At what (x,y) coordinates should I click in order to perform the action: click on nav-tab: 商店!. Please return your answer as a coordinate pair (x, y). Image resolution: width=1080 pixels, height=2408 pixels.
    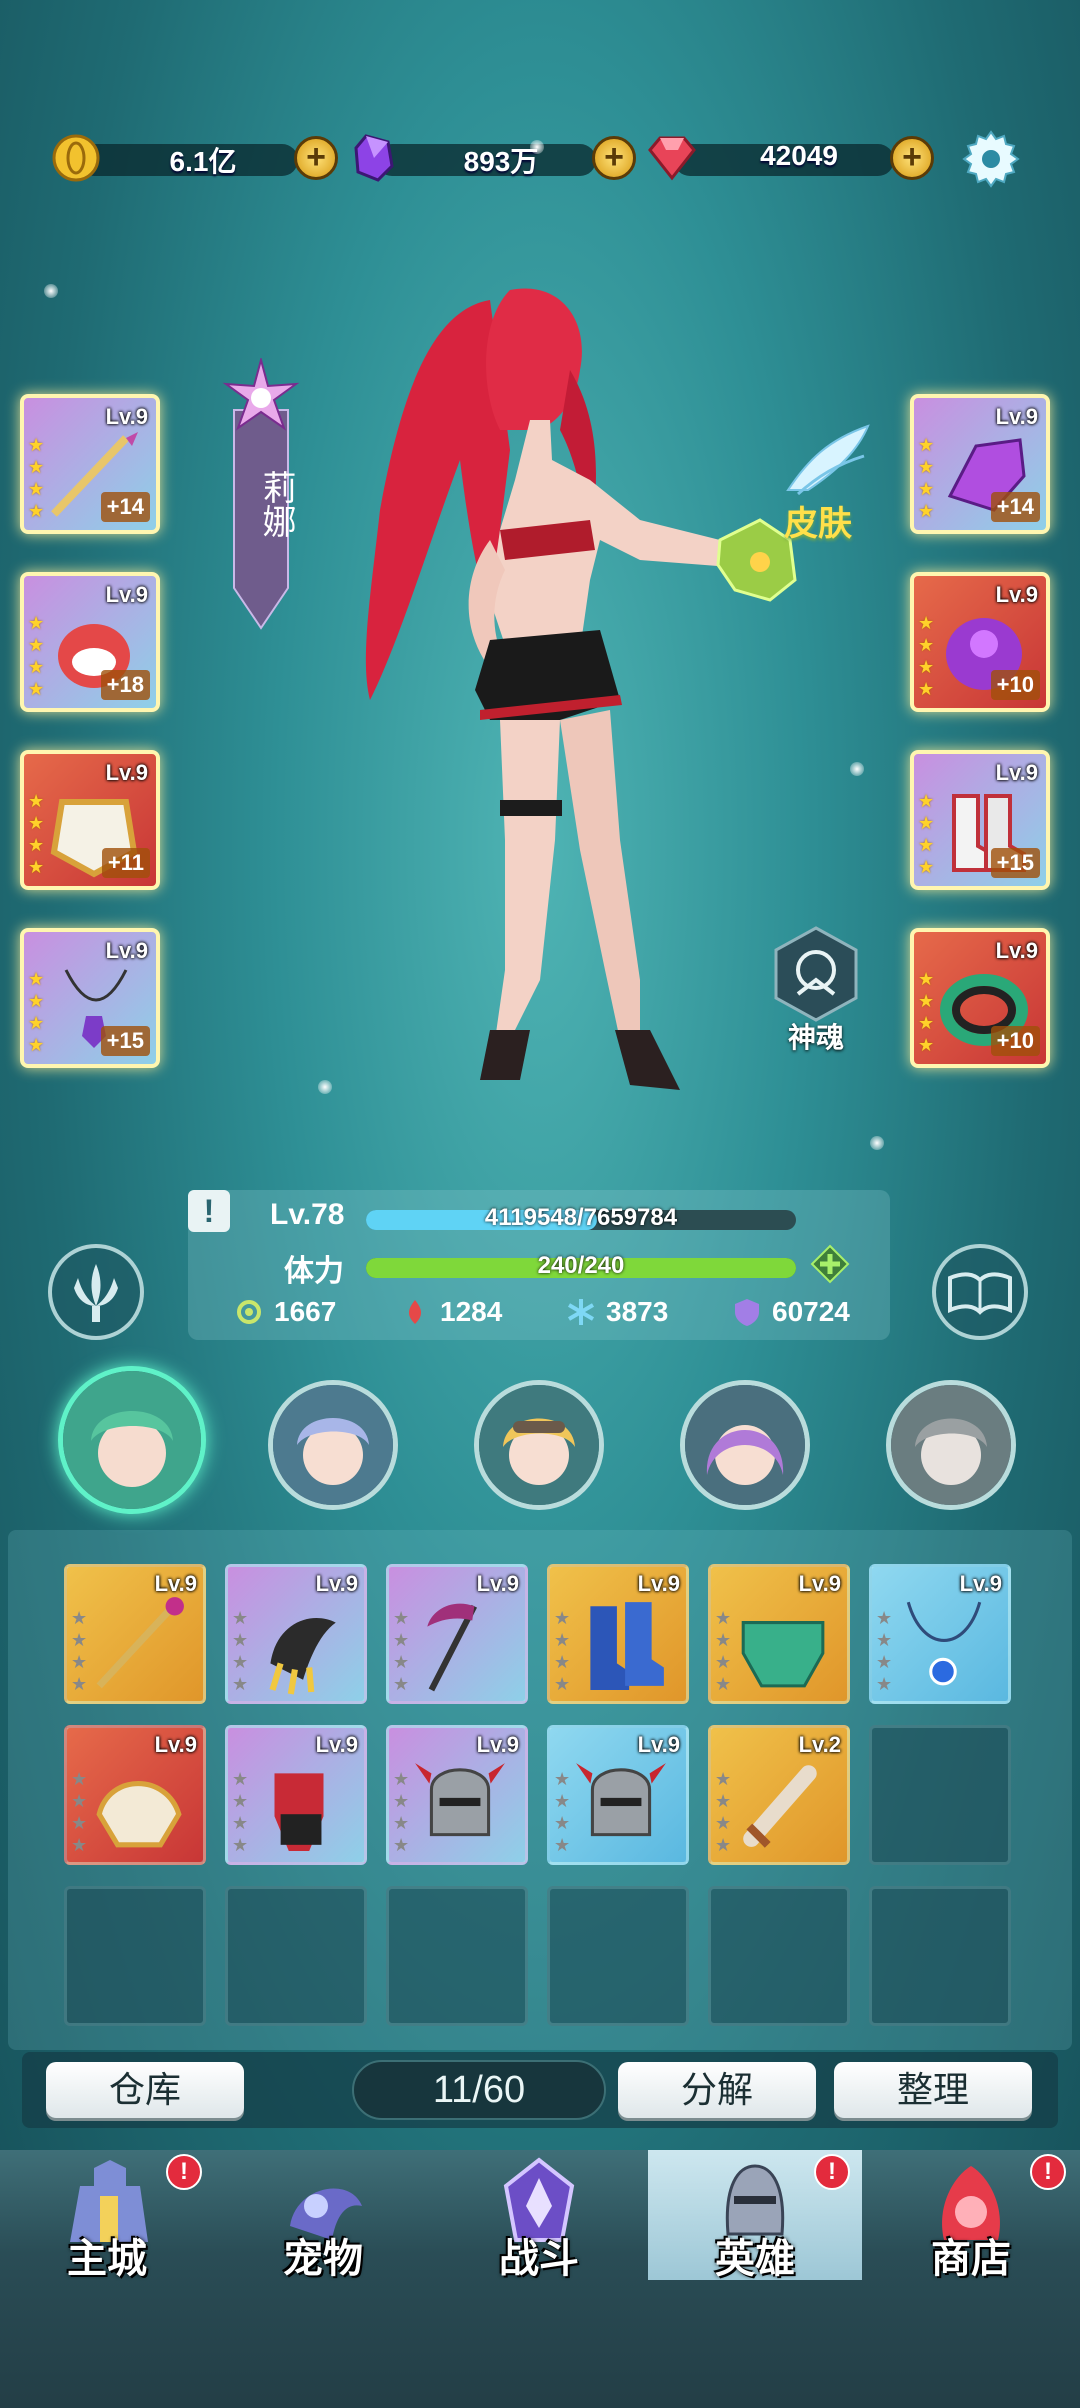
    Looking at the image, I should click on (971, 2215).